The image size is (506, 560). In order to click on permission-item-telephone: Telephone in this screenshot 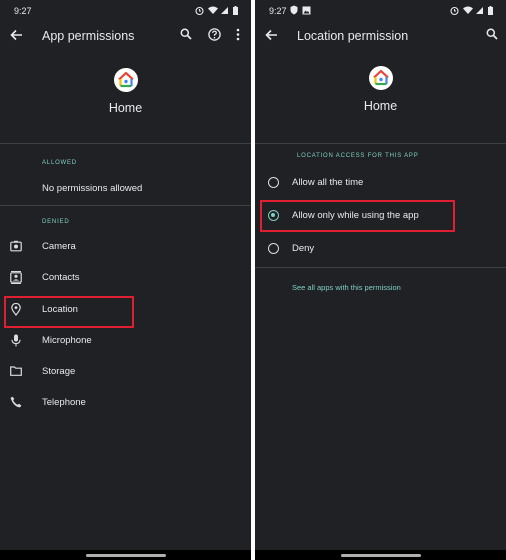, I will do `click(125, 402)`.